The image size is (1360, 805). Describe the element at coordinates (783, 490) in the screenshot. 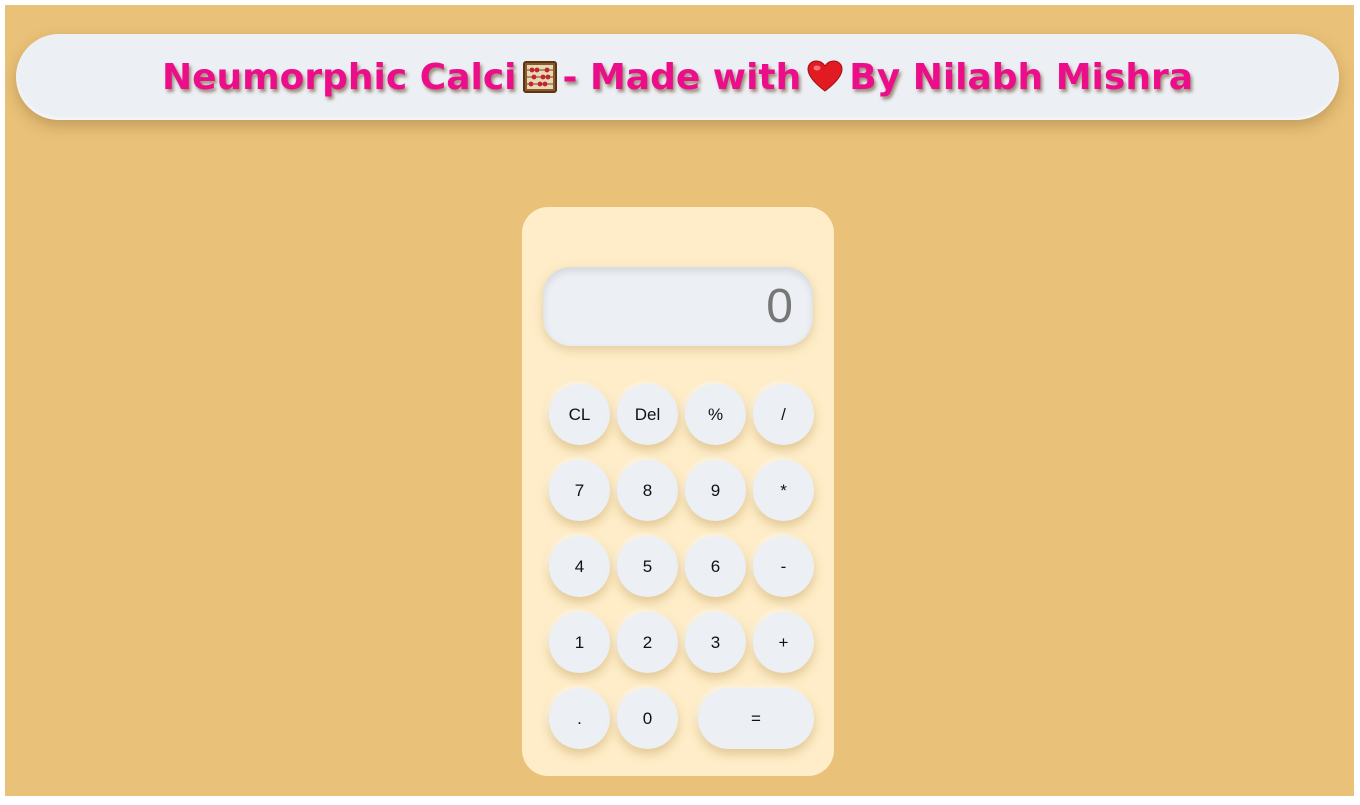

I see `multiply-button: *` at that location.